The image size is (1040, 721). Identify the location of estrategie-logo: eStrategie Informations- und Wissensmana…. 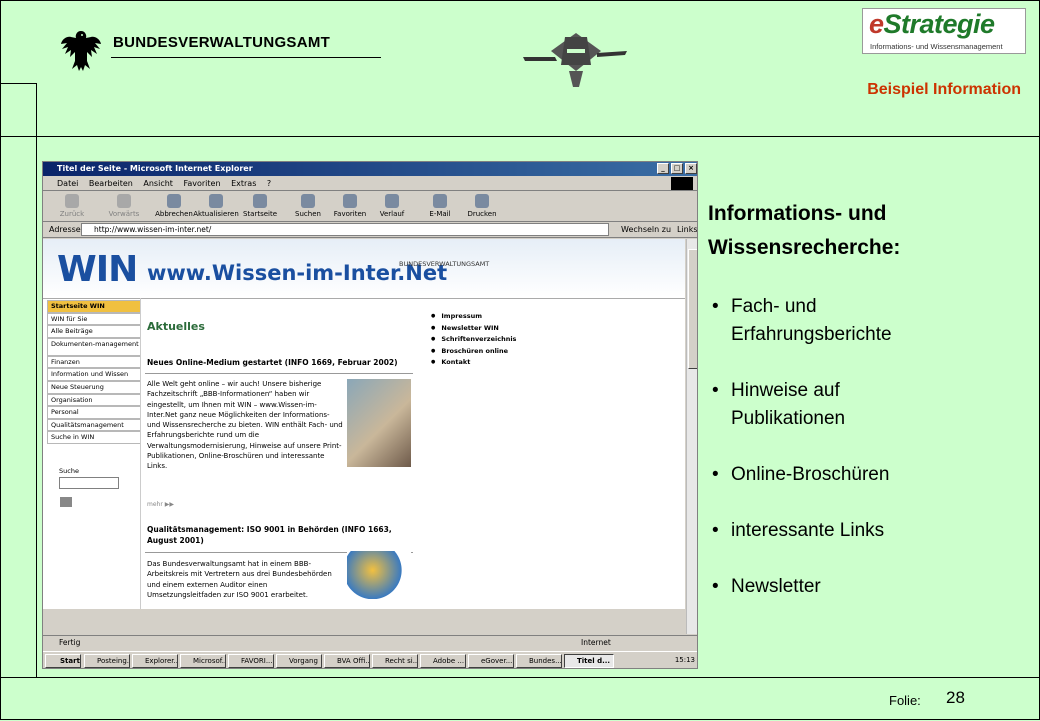
(944, 31).